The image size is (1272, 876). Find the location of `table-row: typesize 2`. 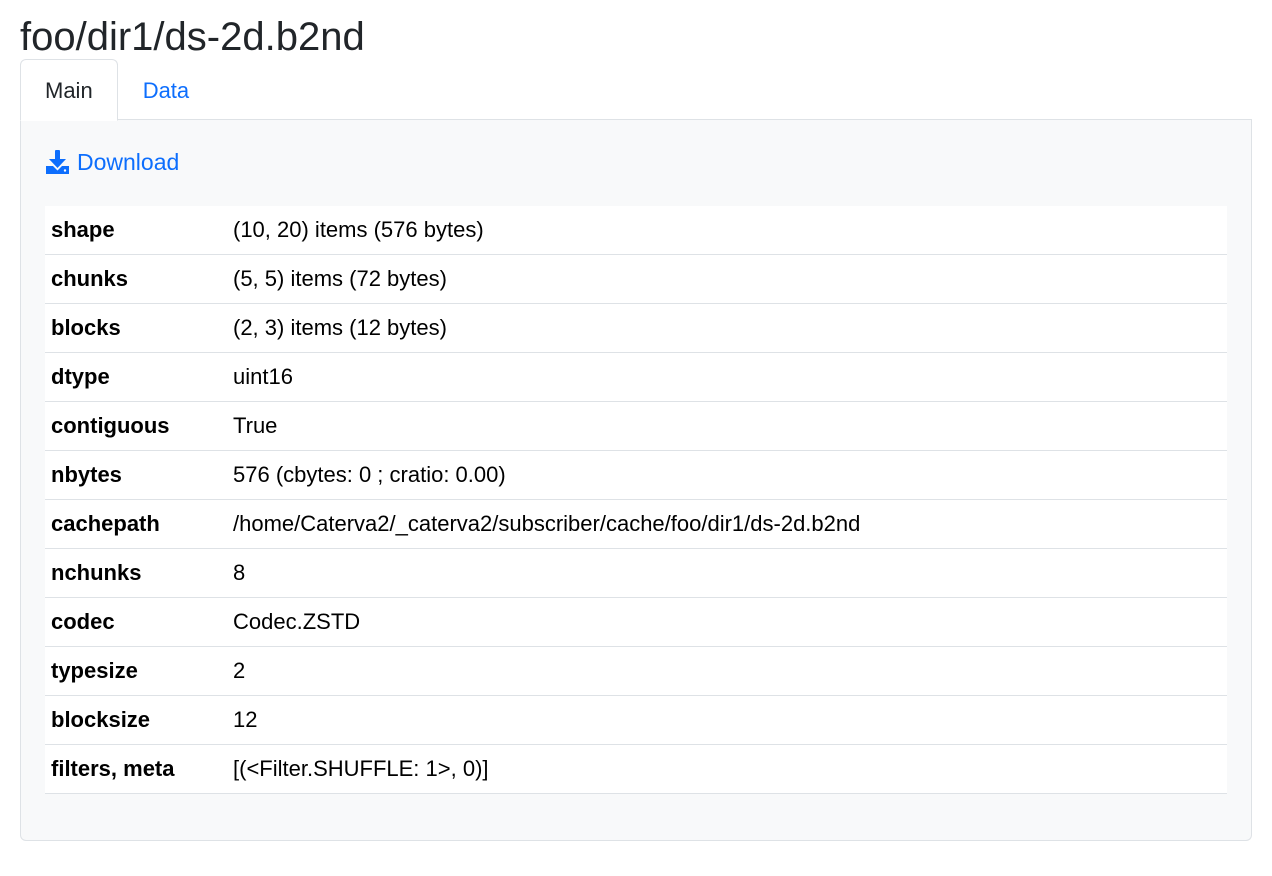

table-row: typesize 2 is located at coordinates (636, 671).